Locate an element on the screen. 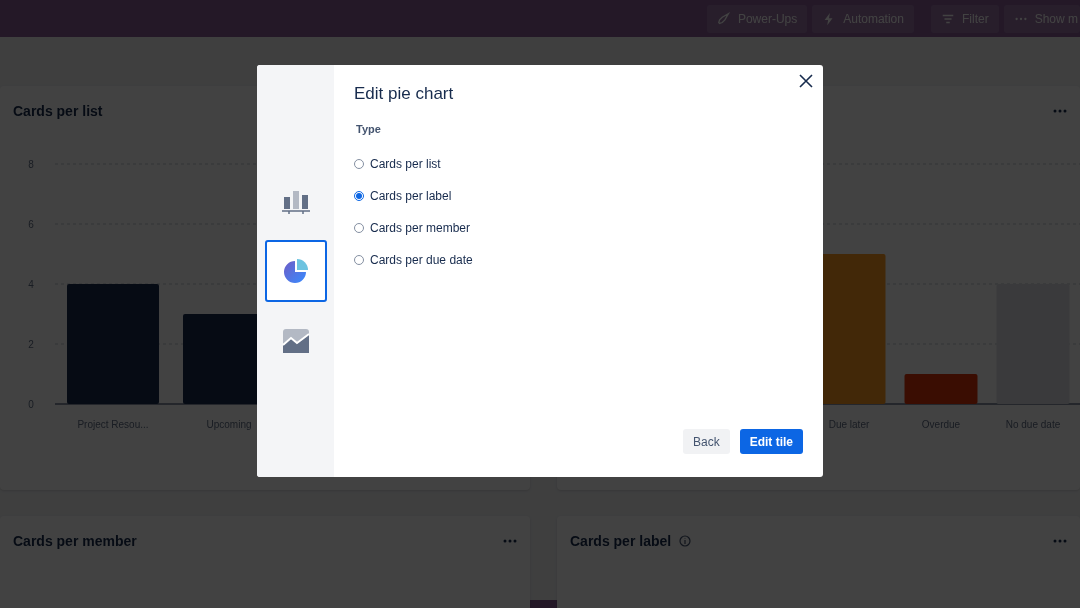  tile-title: Cards per list is located at coordinates (58, 111).